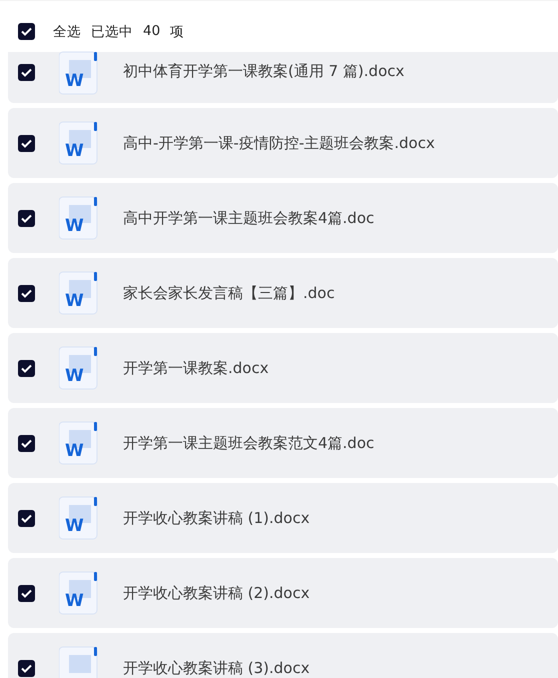 The width and height of the screenshot is (558, 678). Describe the element at coordinates (216, 593) in the screenshot. I see `file-name: 开学收心教案讲稿 (2).docx` at that location.